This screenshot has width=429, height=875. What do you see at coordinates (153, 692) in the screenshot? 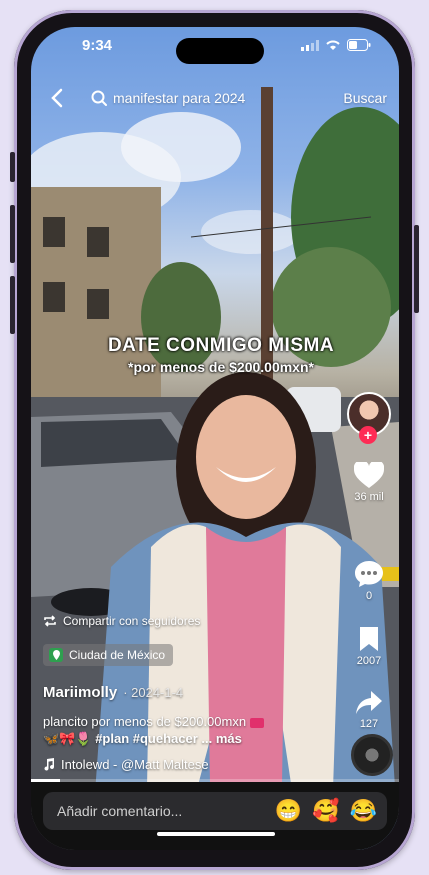
I see `post-date: · 2024-1-4` at bounding box center [153, 692].